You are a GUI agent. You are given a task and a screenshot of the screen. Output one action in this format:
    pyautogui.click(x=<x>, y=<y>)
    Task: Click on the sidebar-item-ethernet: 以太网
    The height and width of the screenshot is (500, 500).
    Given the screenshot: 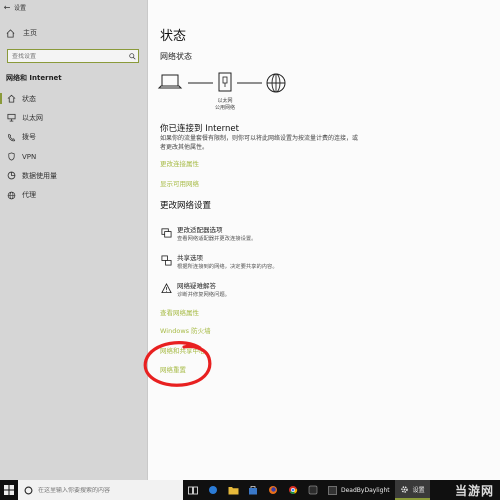 What is the action you would take?
    pyautogui.click(x=74, y=117)
    